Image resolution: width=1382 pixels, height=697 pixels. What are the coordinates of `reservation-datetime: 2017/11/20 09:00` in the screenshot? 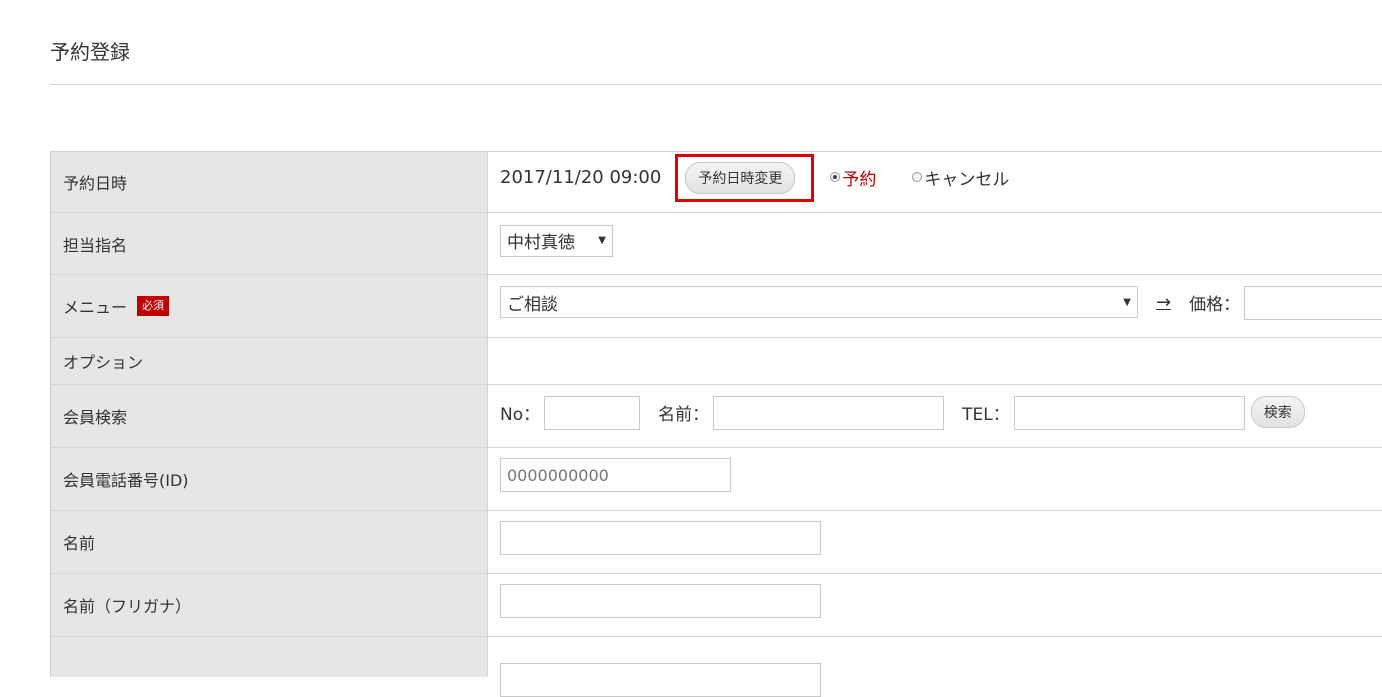 It's located at (581, 177).